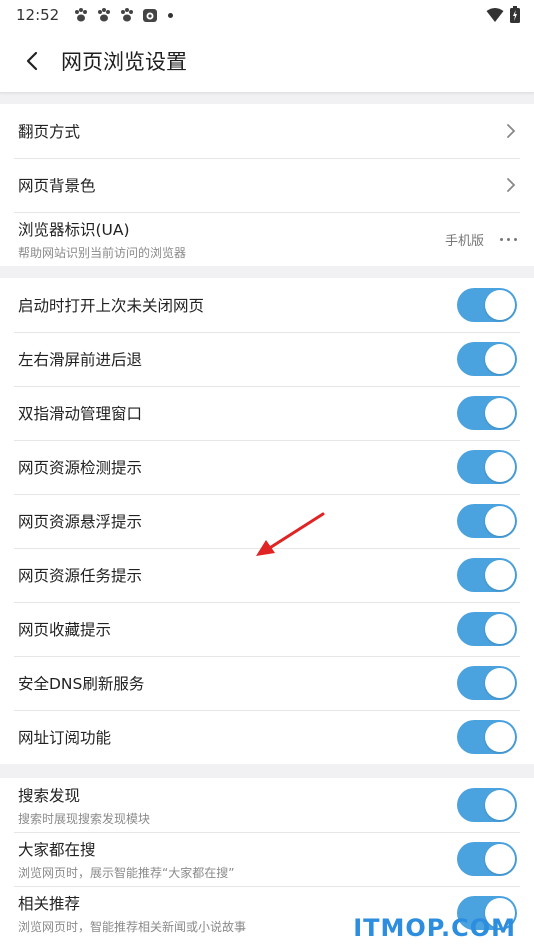  Describe the element at coordinates (434, 928) in the screenshot. I see `watermark-logo: ITMOP.COM` at that location.